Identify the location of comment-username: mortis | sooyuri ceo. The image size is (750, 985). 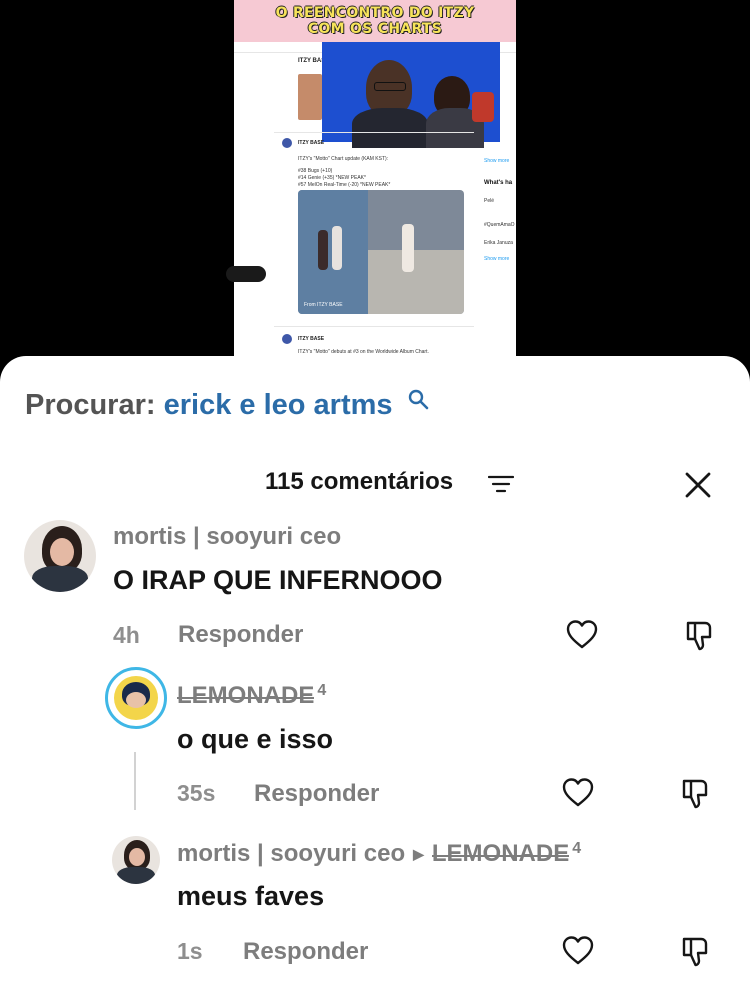
(227, 537).